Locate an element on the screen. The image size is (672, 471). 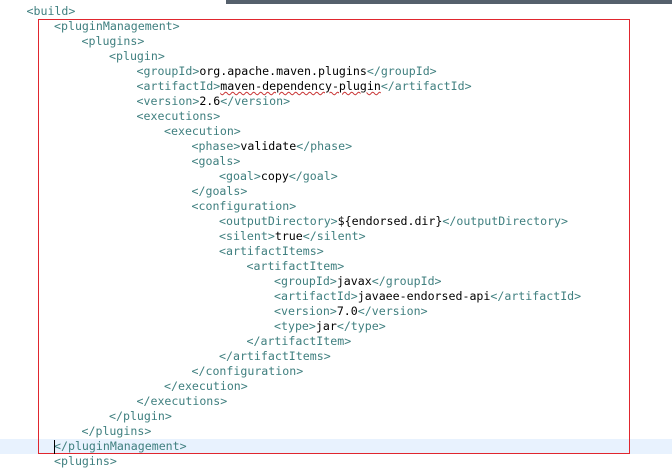
code-line: <plugins> is located at coordinates (336, 461).